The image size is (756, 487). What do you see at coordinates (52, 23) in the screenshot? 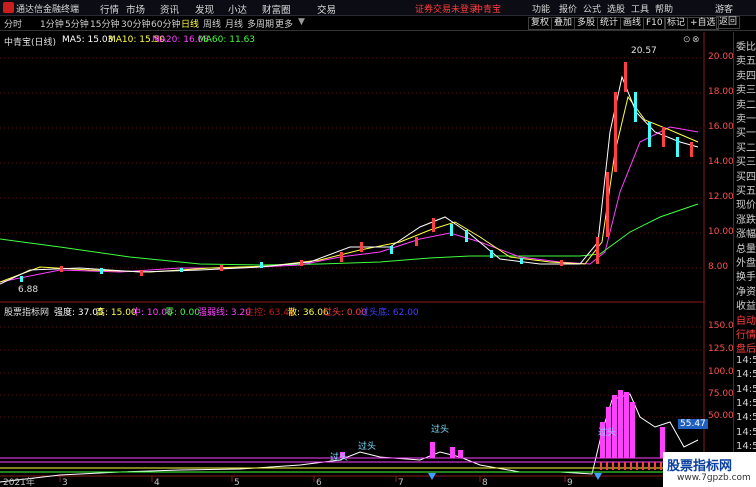
I see `period-tab-1min: 1分钟` at bounding box center [52, 23].